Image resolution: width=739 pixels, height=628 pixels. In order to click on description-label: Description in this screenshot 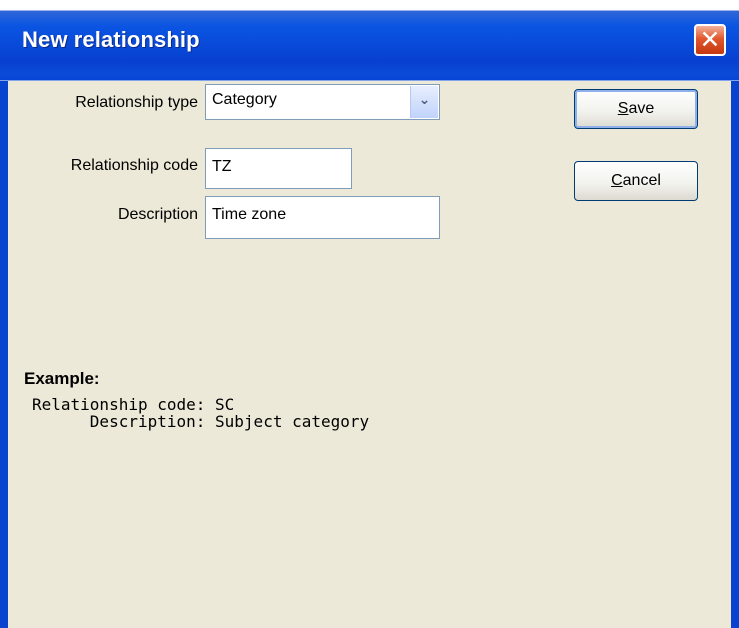, I will do `click(157, 214)`.